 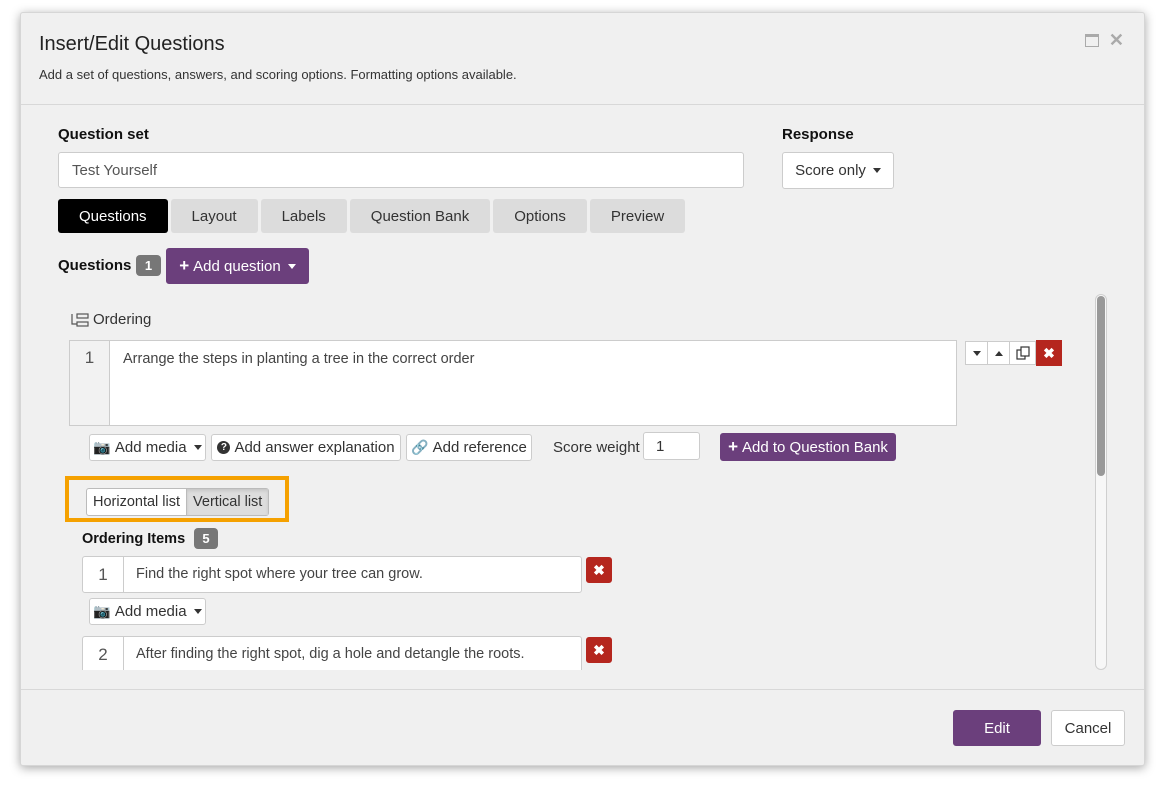 What do you see at coordinates (401, 170) in the screenshot?
I see `question-set-input: Test Yourself` at bounding box center [401, 170].